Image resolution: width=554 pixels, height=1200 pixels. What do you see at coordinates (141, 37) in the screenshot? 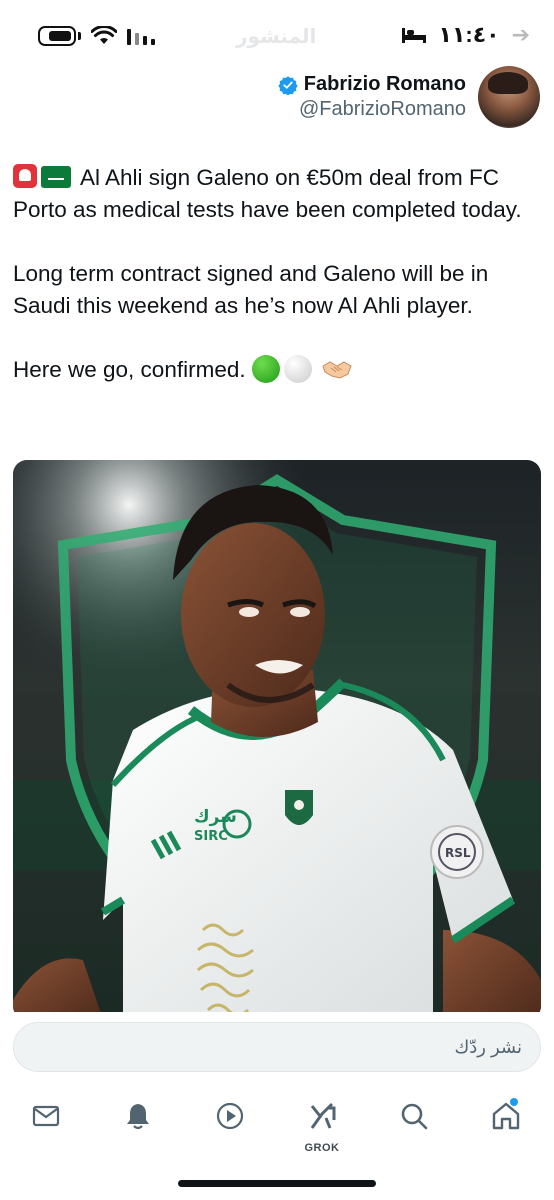
I see `signal-icon` at bounding box center [141, 37].